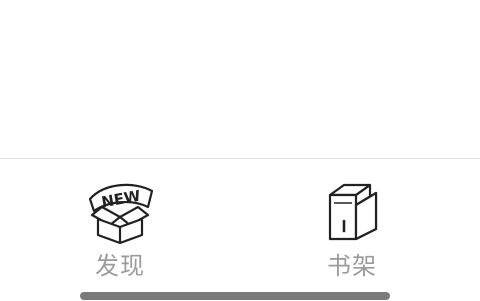 The image size is (480, 301). Describe the element at coordinates (235, 296) in the screenshot. I see `home-indicator` at that location.